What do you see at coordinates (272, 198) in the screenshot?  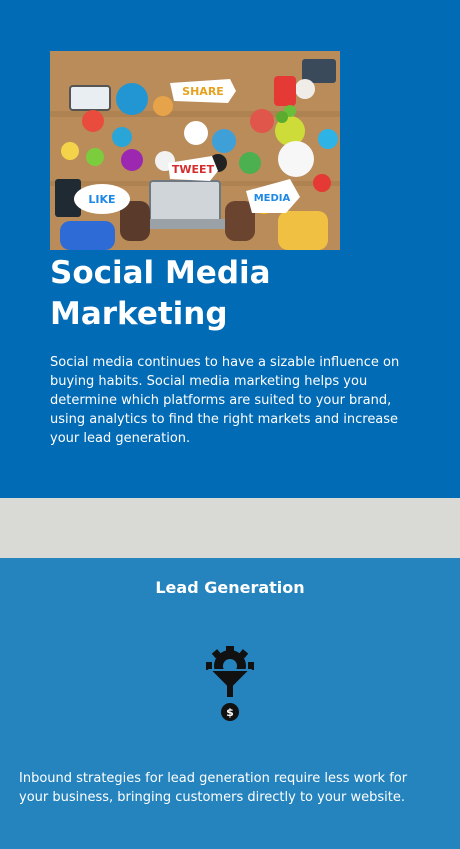 I see `media-bubble-text: MEDIA` at bounding box center [272, 198].